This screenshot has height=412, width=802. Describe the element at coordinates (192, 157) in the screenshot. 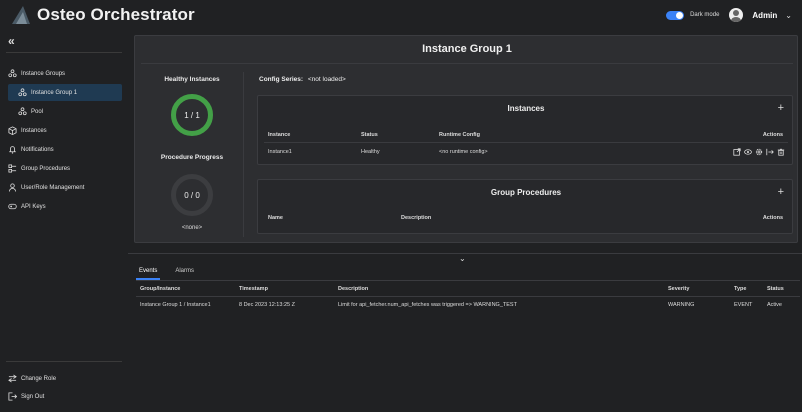

I see `procedure-progress-title: Procedure Progress` at that location.